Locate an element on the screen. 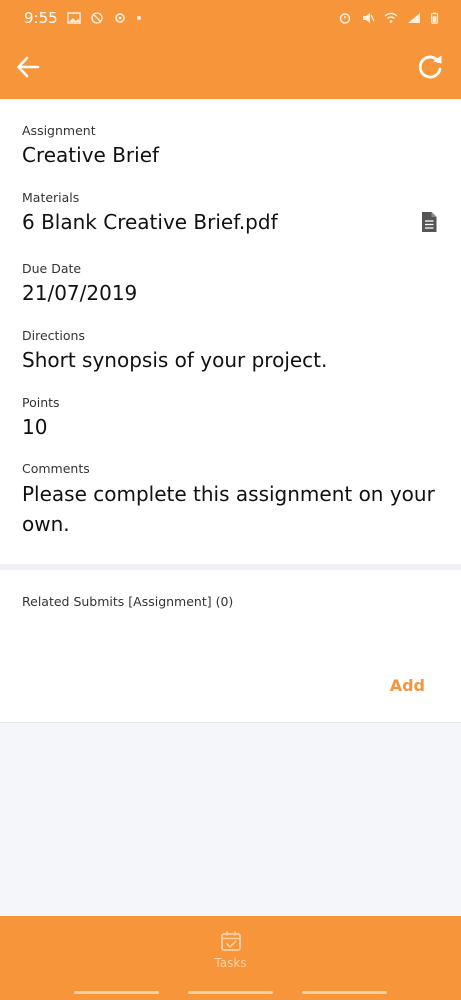  materials-field: Materials 6 Blank Creative Brief.pdf is located at coordinates (230, 213).